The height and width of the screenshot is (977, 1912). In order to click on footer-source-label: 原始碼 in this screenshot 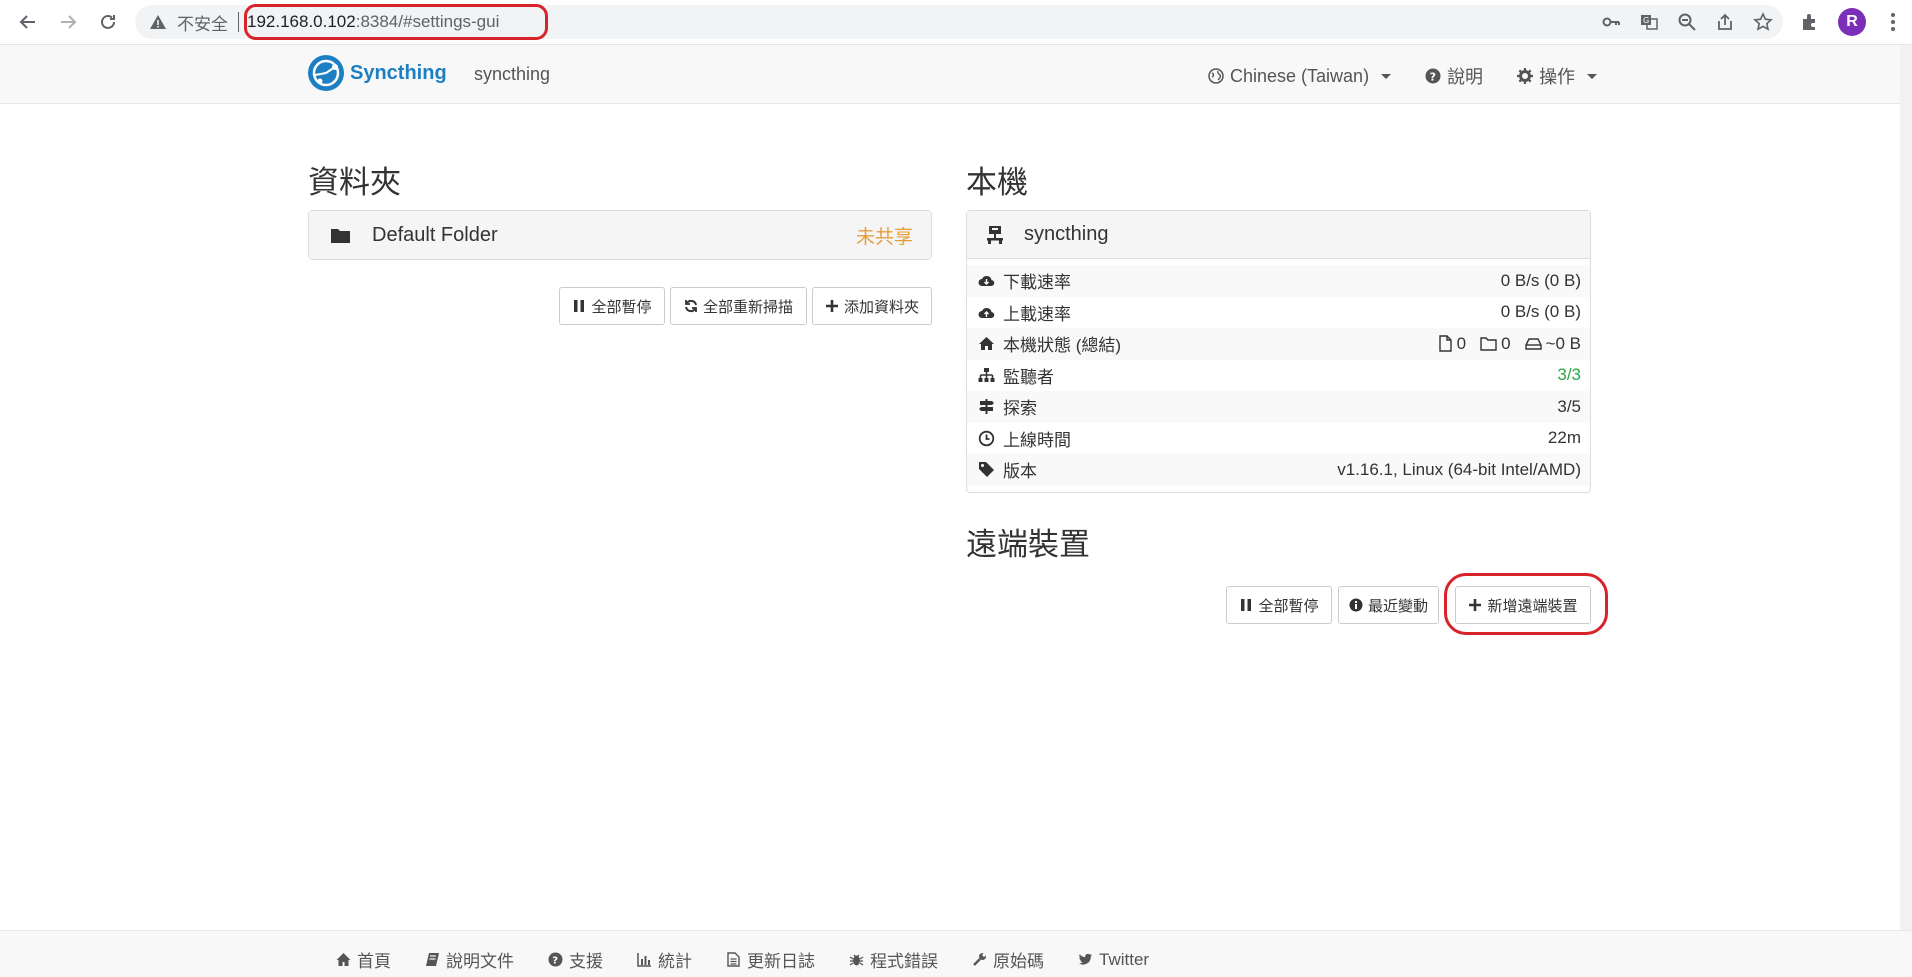, I will do `click(1018, 961)`.